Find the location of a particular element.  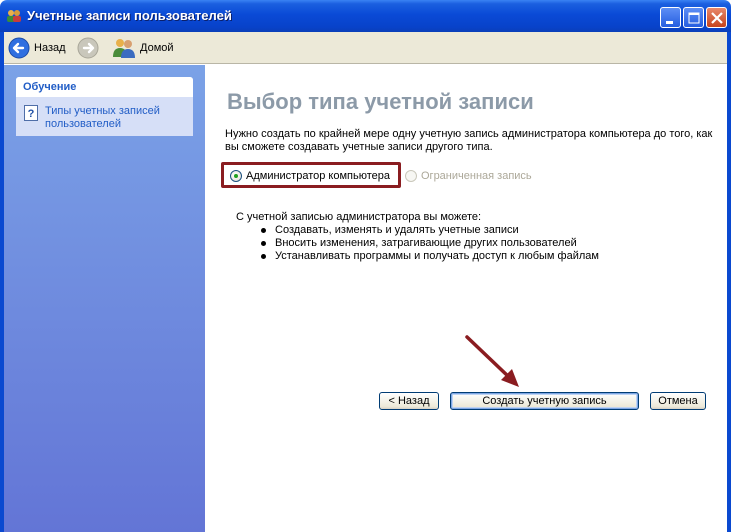

close-icon is located at coordinates (717, 18).